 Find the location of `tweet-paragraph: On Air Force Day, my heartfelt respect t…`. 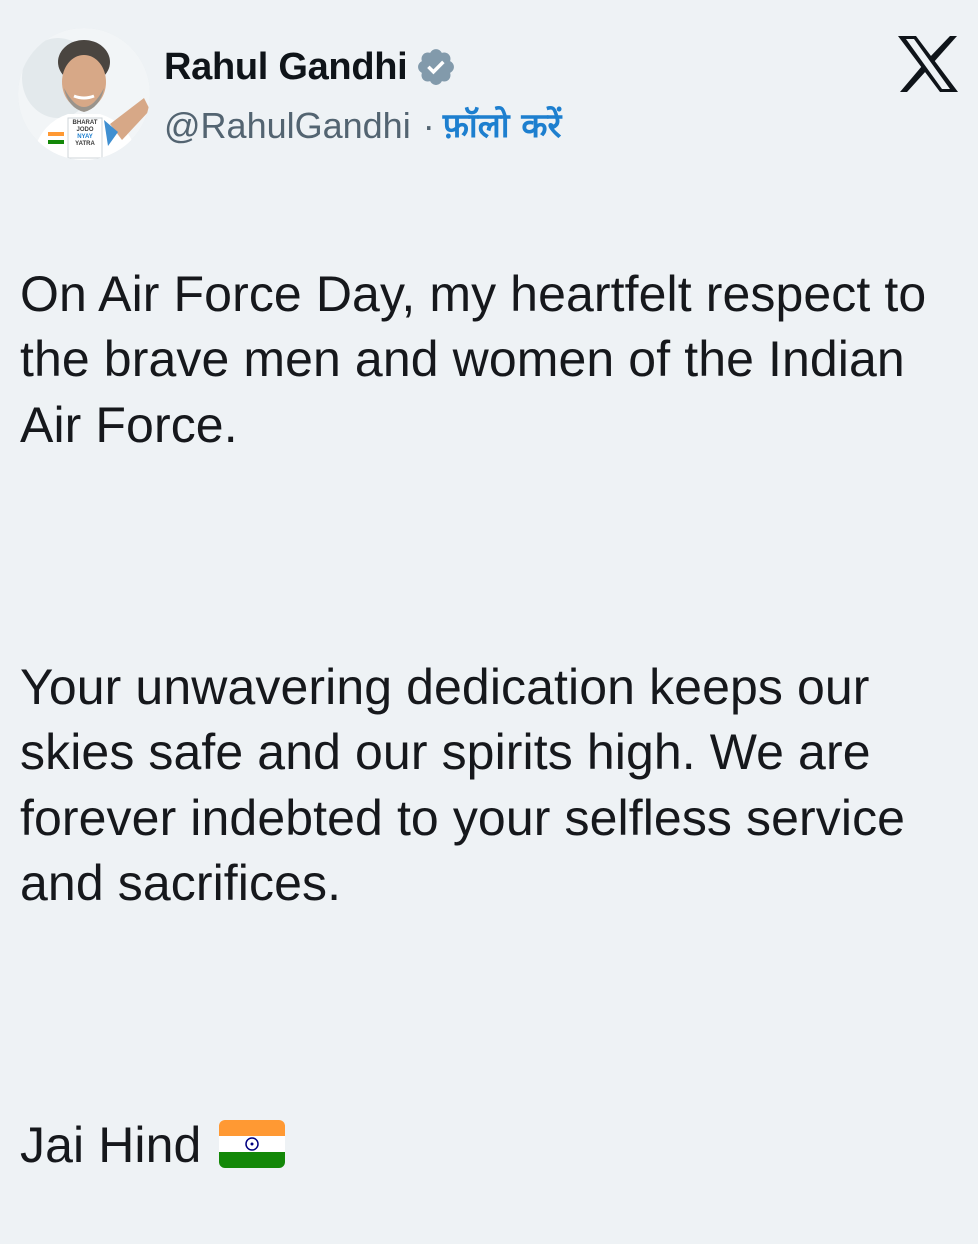

tweet-paragraph: On Air Force Day, my heartfelt respect t… is located at coordinates (473, 359).